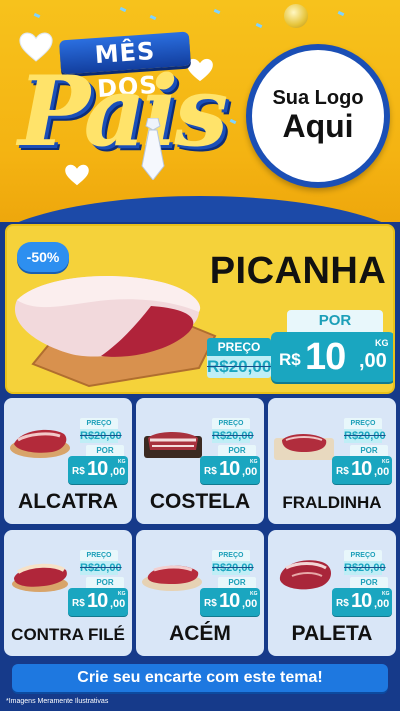 Image resolution: width=400 pixels, height=711 pixels. Describe the element at coordinates (153, 149) in the screenshot. I see `tie-icon` at that location.